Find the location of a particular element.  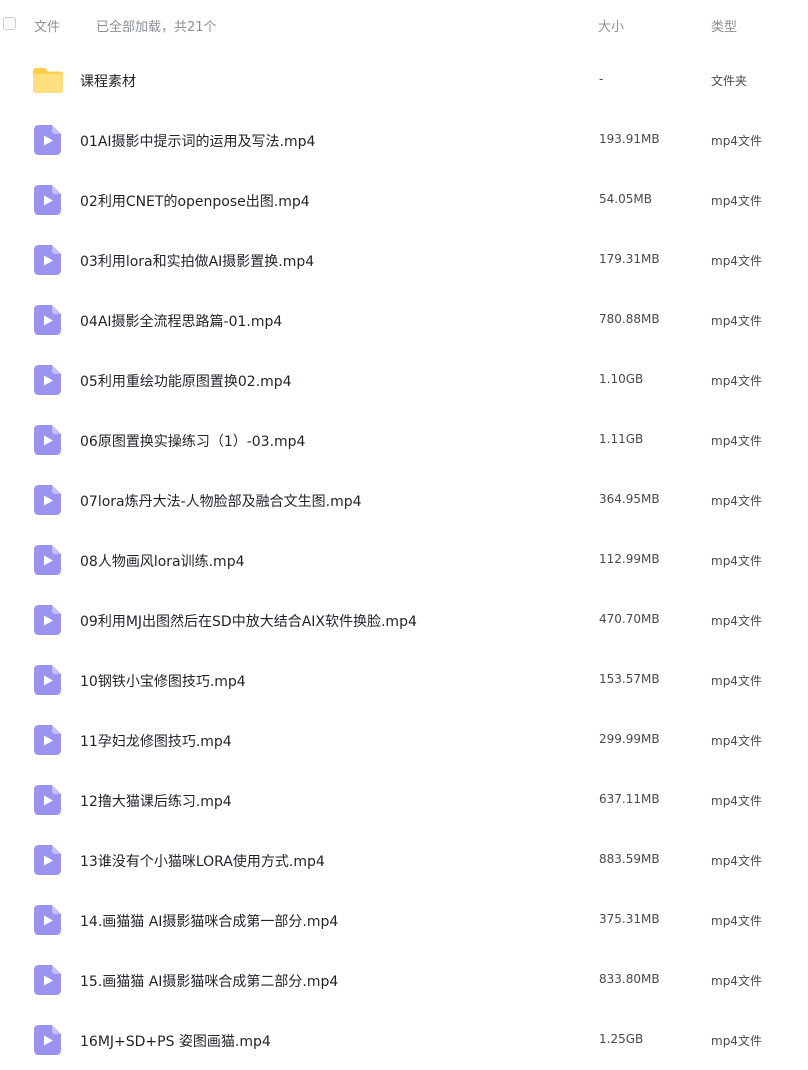

file-row: 03利用lora和实拍做AI摄影置换.mp4 179.31MB mp4文件 is located at coordinates (404, 260).